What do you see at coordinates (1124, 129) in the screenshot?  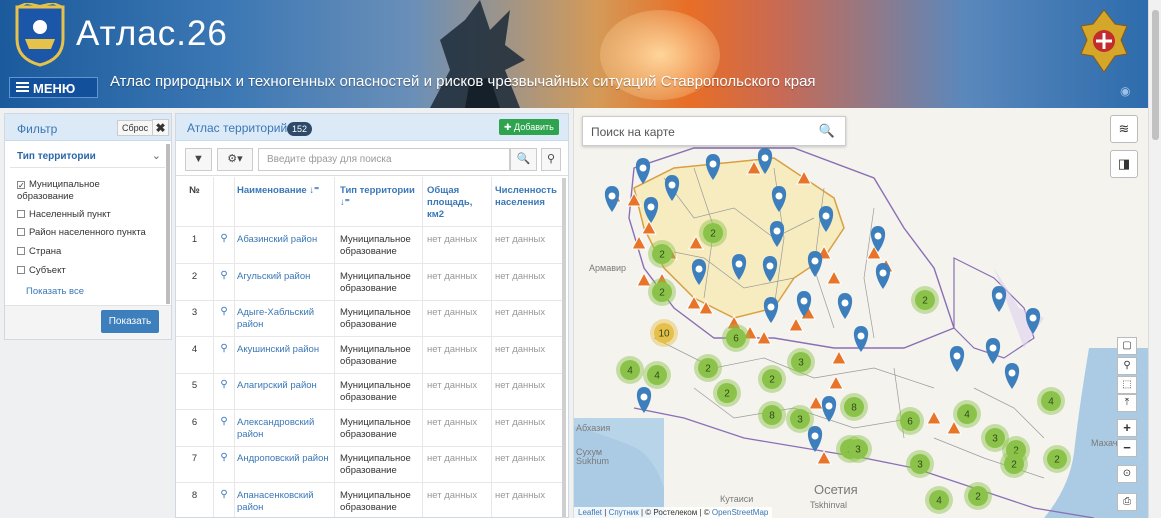 I see `layers-icon: ≋` at bounding box center [1124, 129].